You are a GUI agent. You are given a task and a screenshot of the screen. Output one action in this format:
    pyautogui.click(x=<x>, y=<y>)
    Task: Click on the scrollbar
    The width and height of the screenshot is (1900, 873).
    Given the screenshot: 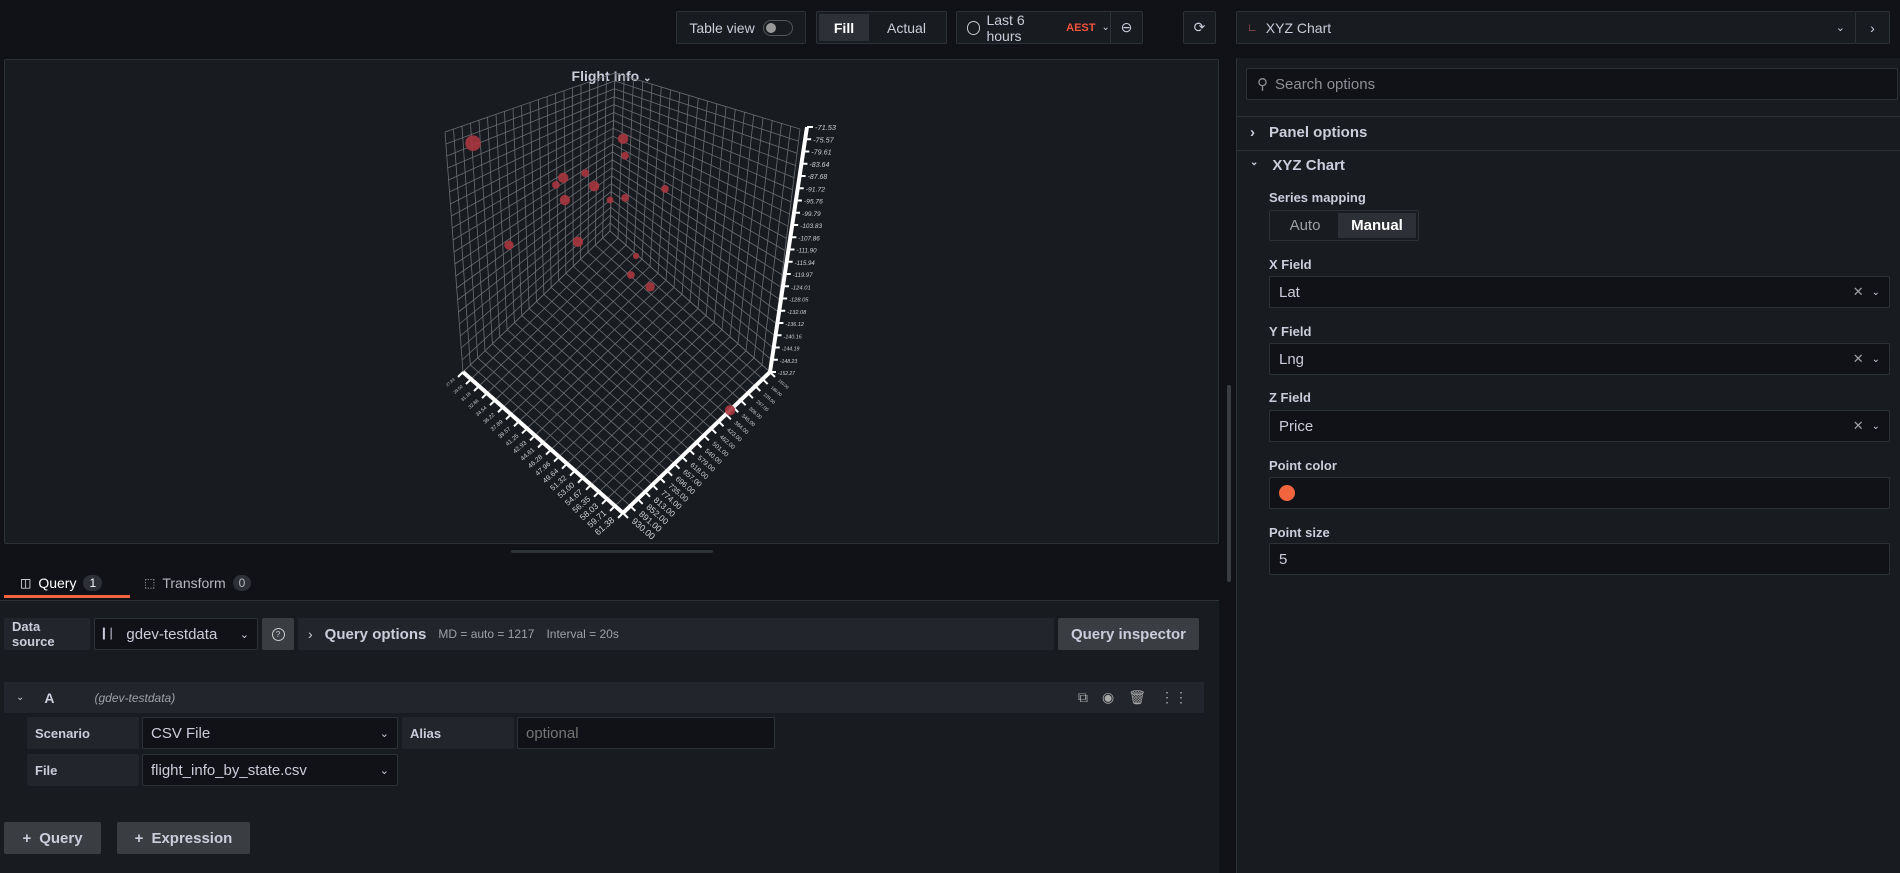 What is the action you would take?
    pyautogui.click(x=1229, y=483)
    